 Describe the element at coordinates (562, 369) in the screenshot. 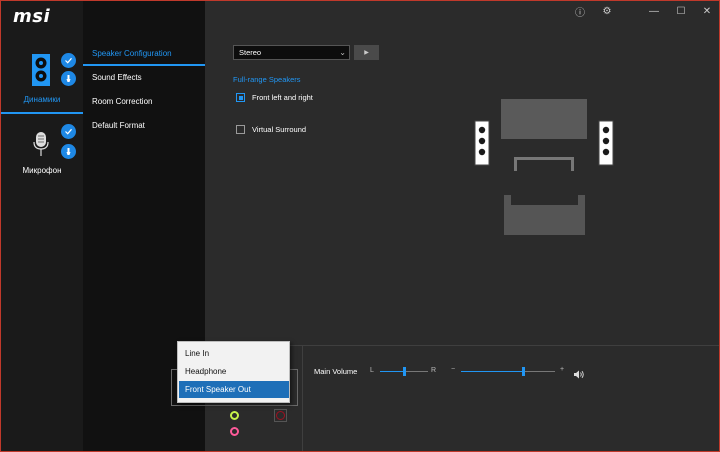

I see `volume-plus-label: +` at that location.